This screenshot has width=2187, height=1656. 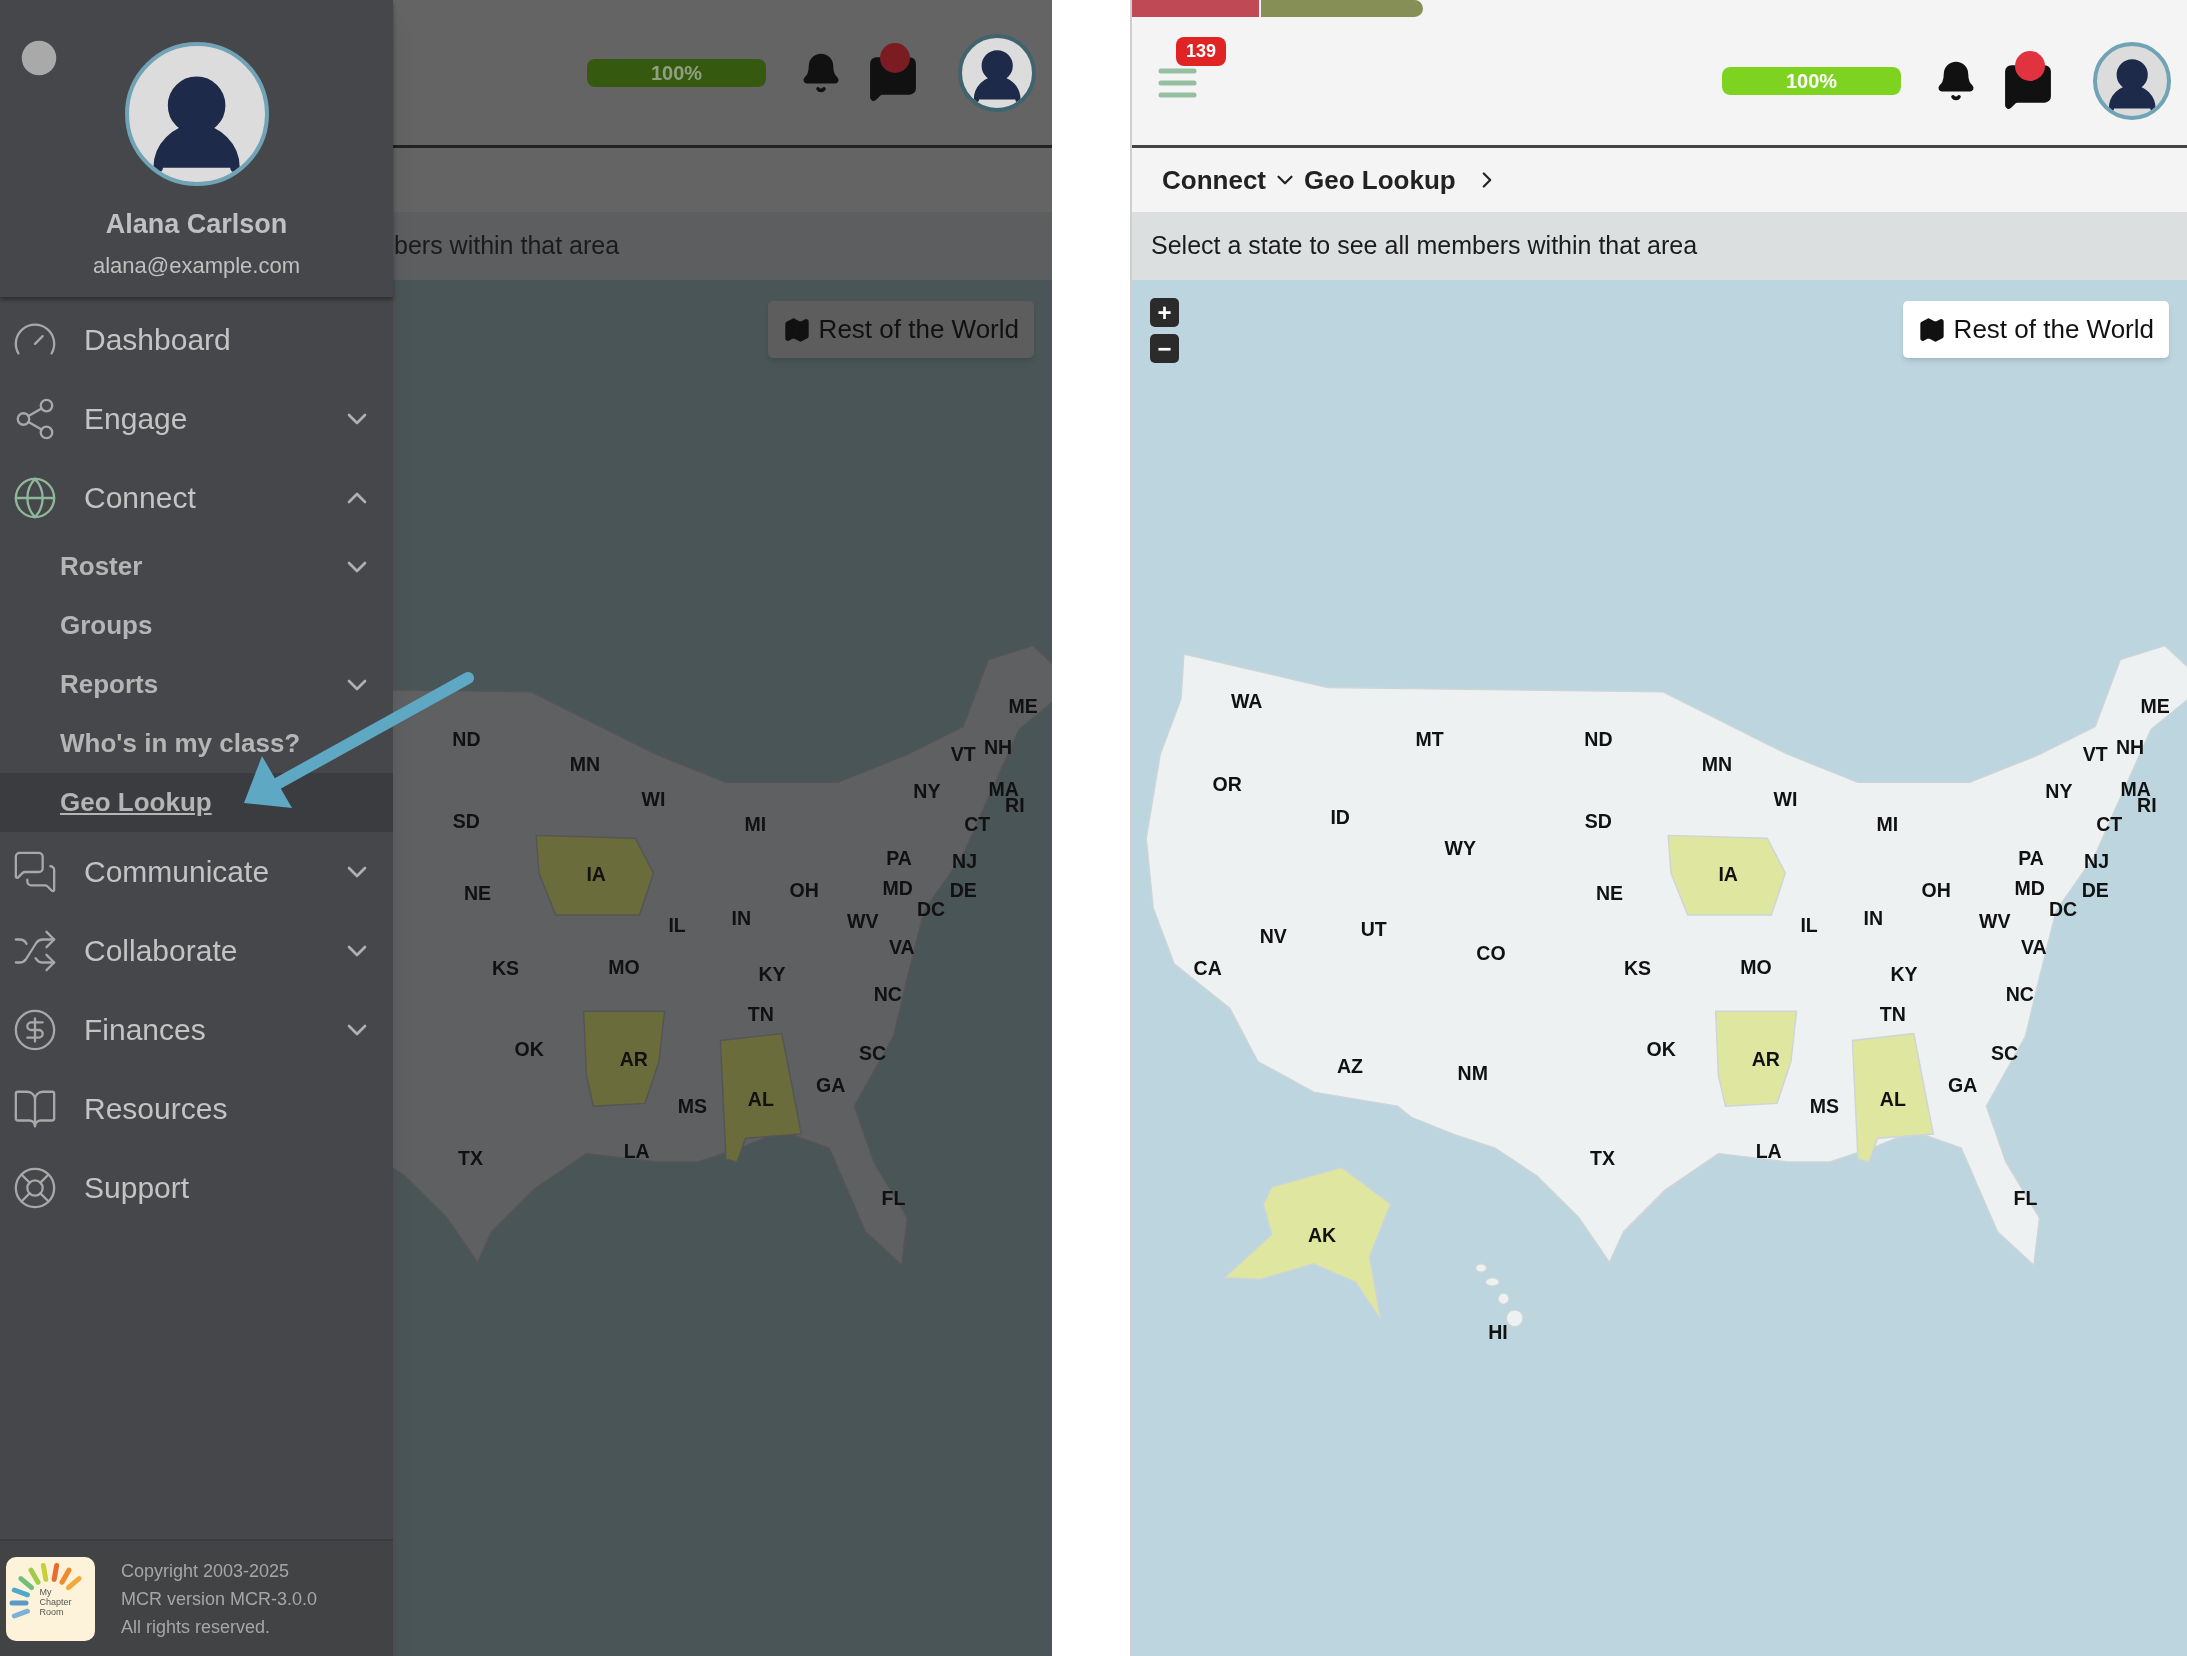 What do you see at coordinates (1214, 180) in the screenshot?
I see `breadcrumb-link: Connect` at bounding box center [1214, 180].